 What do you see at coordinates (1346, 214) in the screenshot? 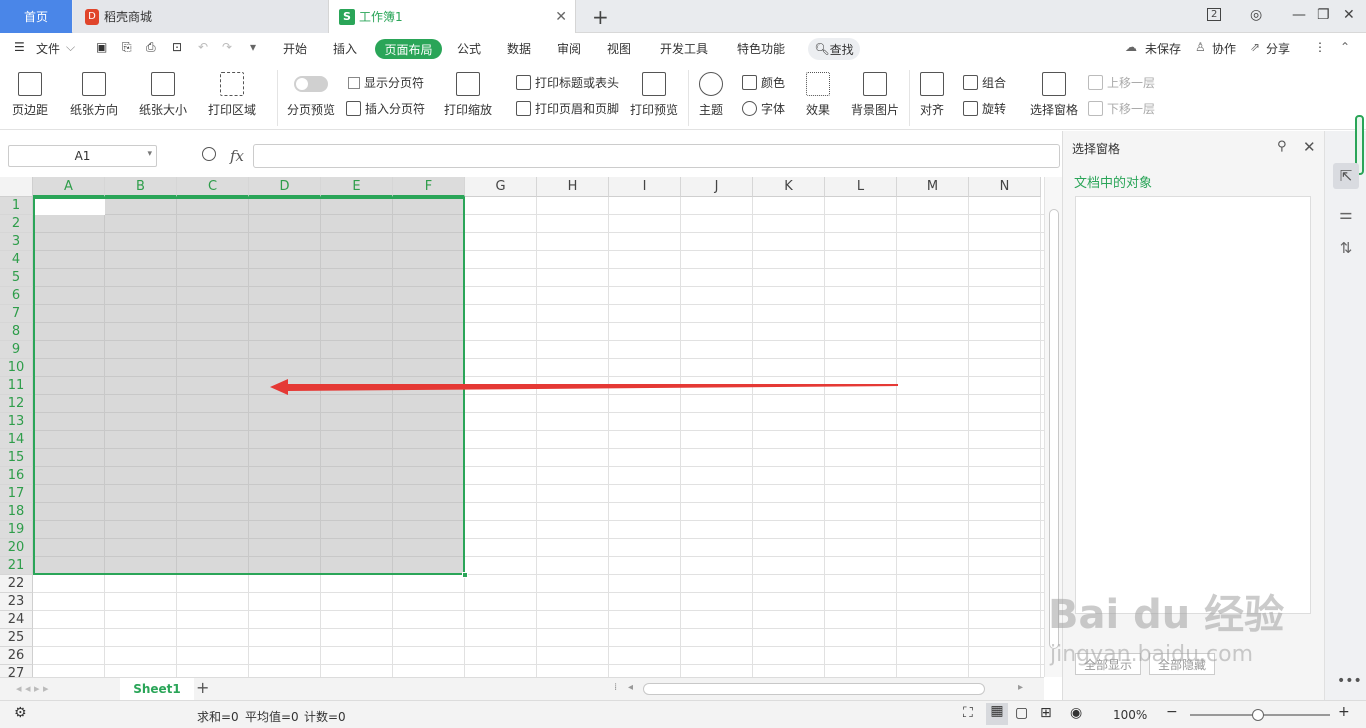
I see `settings-sliders-icon: ⚌` at bounding box center [1346, 214].